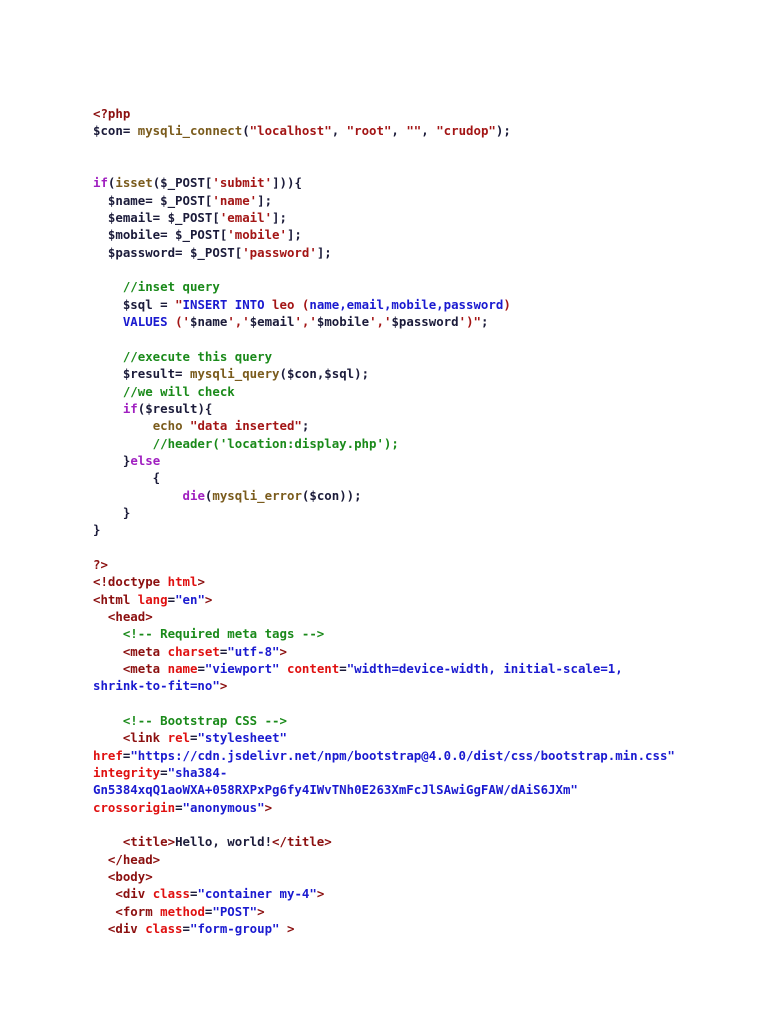 The image size is (768, 1024). What do you see at coordinates (183, 356) in the screenshot?
I see `code-token: //execute this query` at bounding box center [183, 356].